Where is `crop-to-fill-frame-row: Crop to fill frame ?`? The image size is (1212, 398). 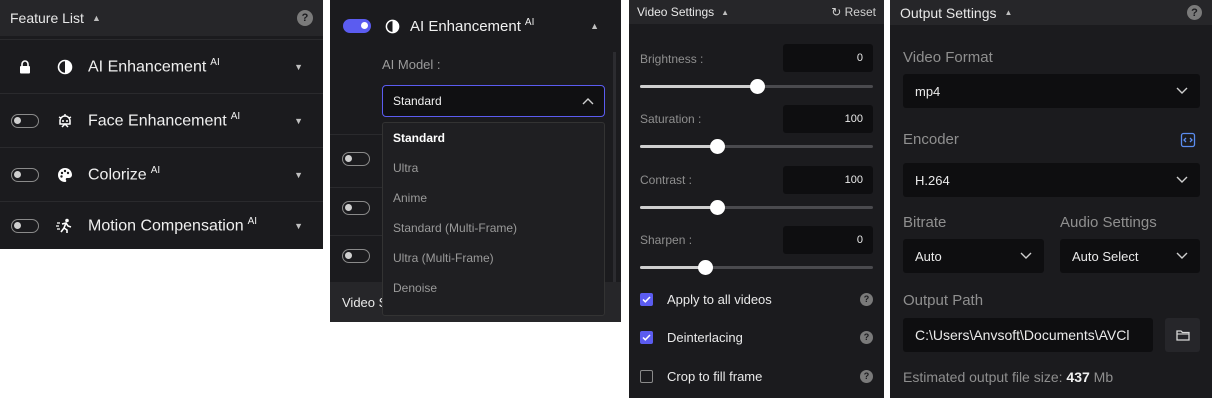
crop-to-fill-frame-row: Crop to fill frame ? is located at coordinates (756, 376).